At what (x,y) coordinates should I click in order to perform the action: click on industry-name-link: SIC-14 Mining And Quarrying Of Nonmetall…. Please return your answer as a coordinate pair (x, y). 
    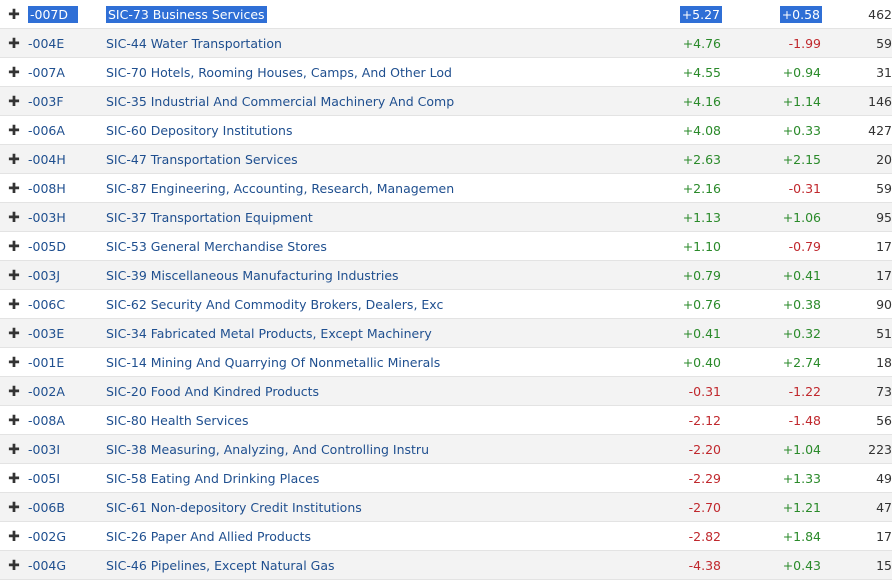
    Looking at the image, I should click on (273, 362).